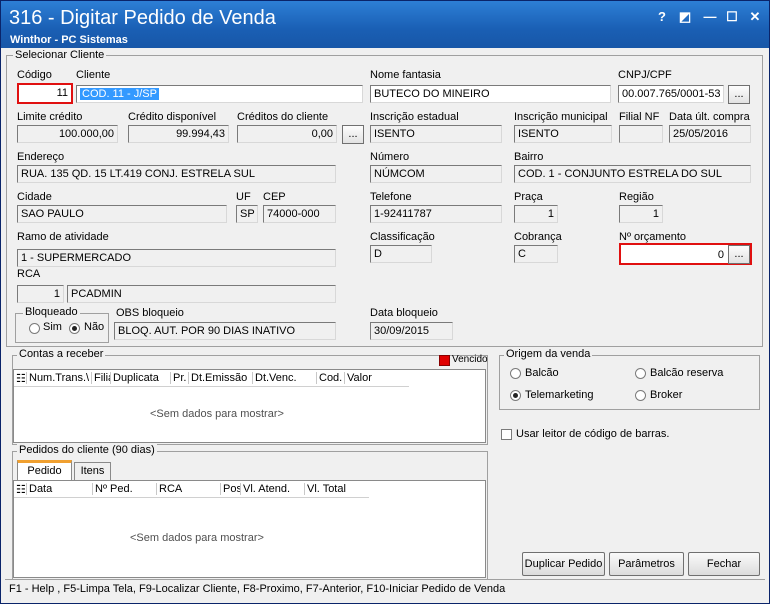 The height and width of the screenshot is (604, 770). Describe the element at coordinates (34, 328) in the screenshot. I see `sim-radio` at that location.